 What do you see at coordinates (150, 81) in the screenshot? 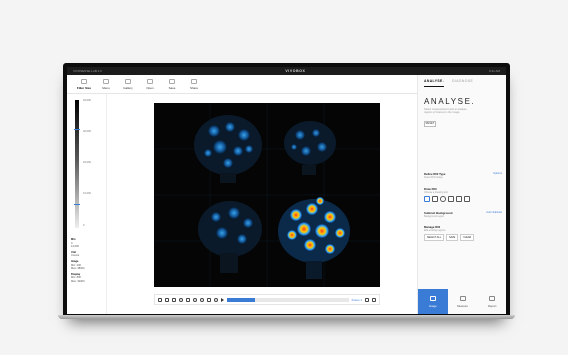
I see `folder-icon` at bounding box center [150, 81].